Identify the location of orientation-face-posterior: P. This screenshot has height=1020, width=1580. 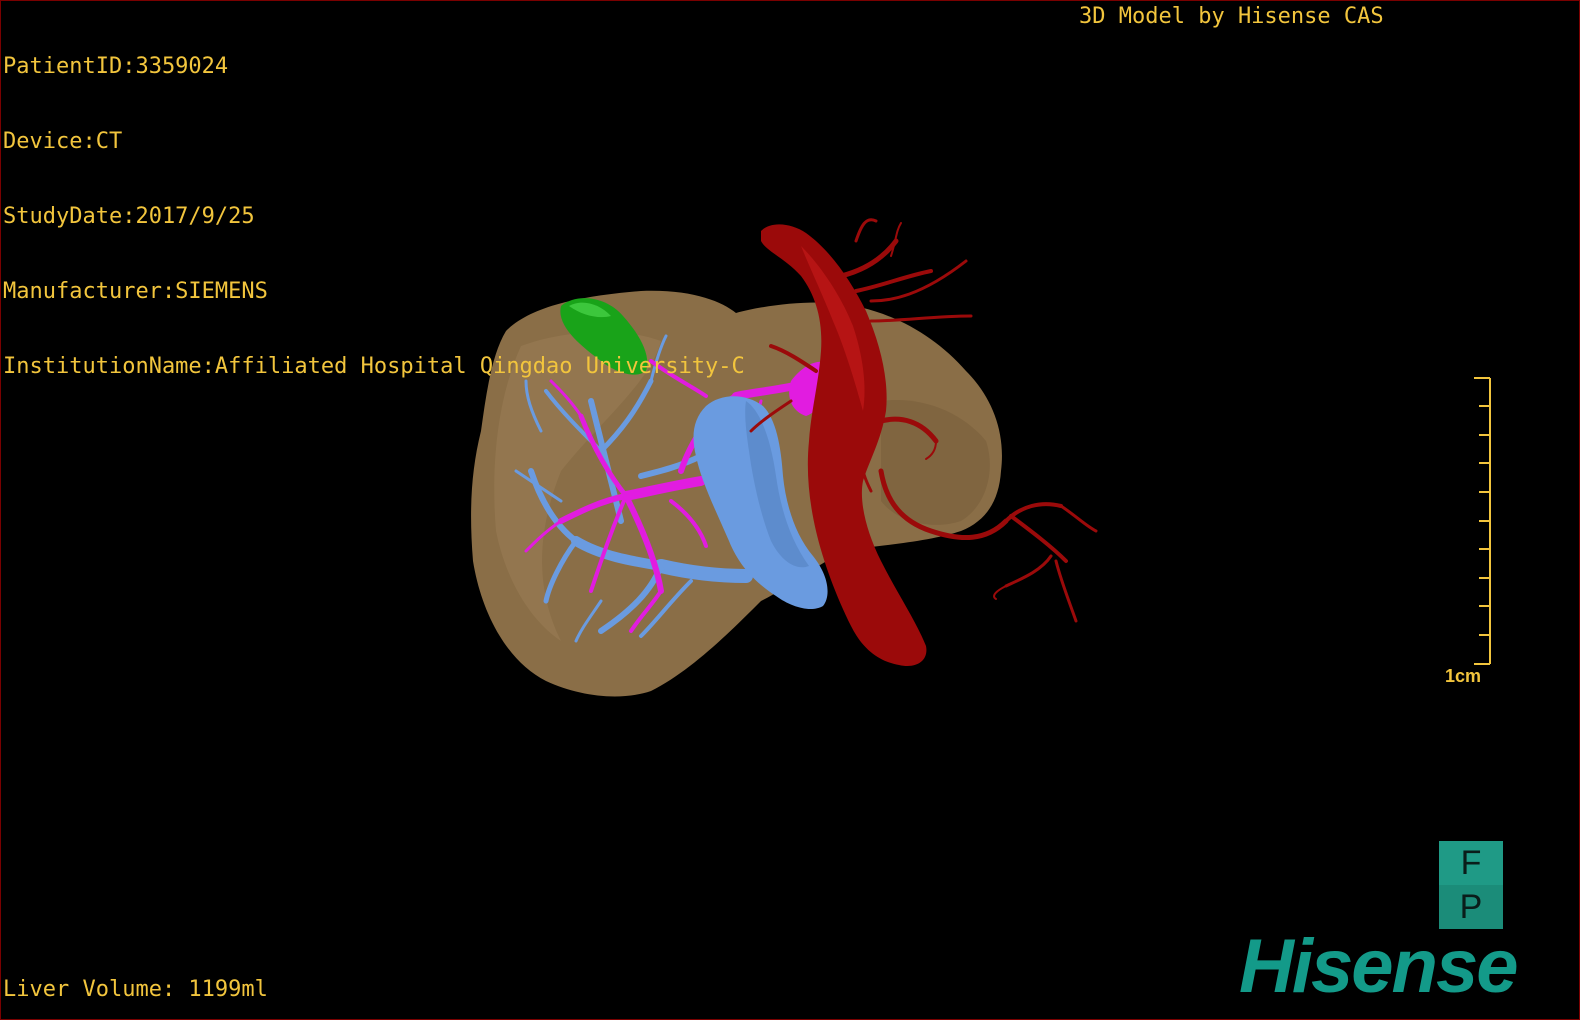
(1471, 907).